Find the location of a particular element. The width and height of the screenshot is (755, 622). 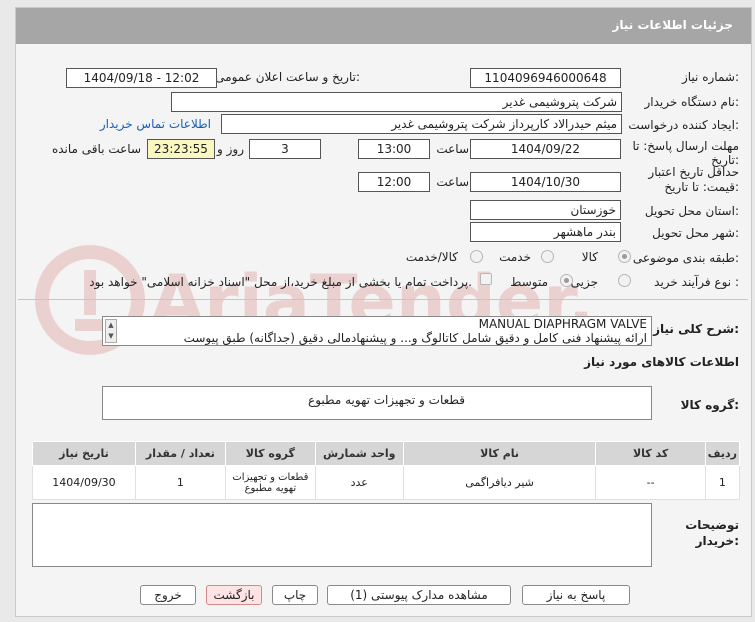

purchase-medium-radio is located at coordinates (566, 280).